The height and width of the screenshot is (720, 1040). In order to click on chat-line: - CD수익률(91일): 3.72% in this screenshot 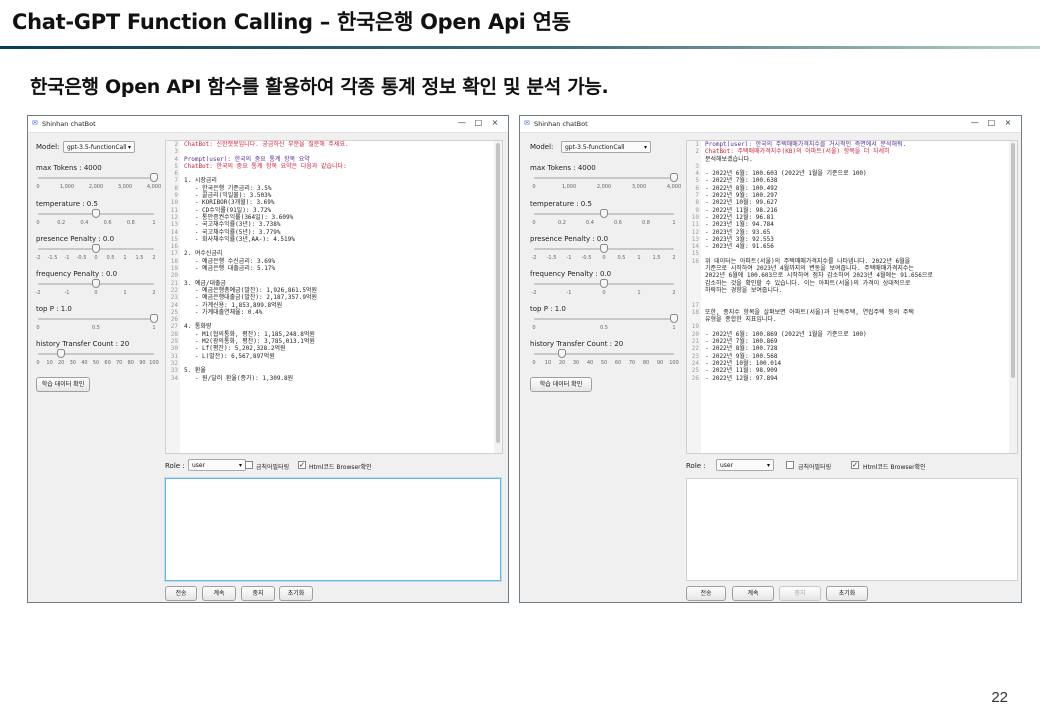, I will do `click(228, 210)`.